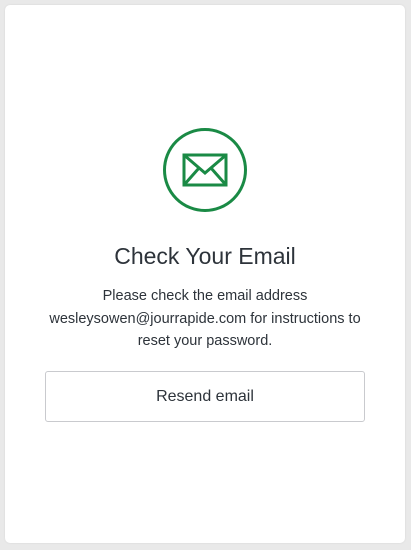 The width and height of the screenshot is (411, 550). Describe the element at coordinates (205, 396) in the screenshot. I see `resend-email-button: Resend email` at that location.